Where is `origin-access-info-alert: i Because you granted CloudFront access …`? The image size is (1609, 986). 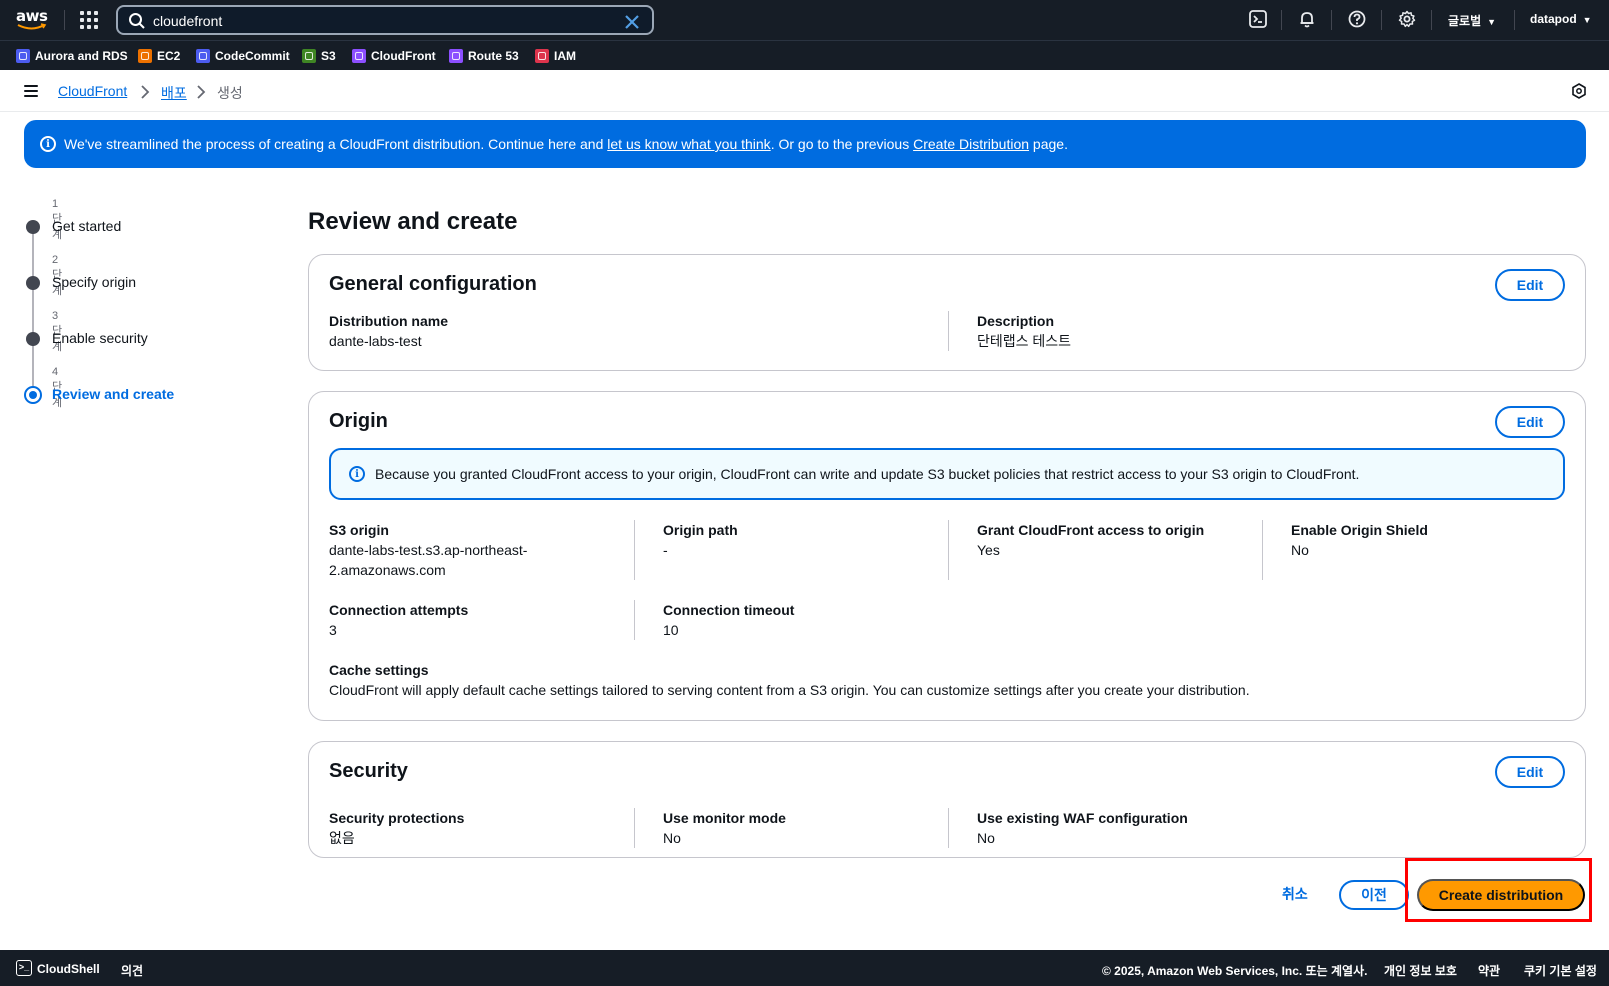 origin-access-info-alert: i Because you granted CloudFront access … is located at coordinates (947, 474).